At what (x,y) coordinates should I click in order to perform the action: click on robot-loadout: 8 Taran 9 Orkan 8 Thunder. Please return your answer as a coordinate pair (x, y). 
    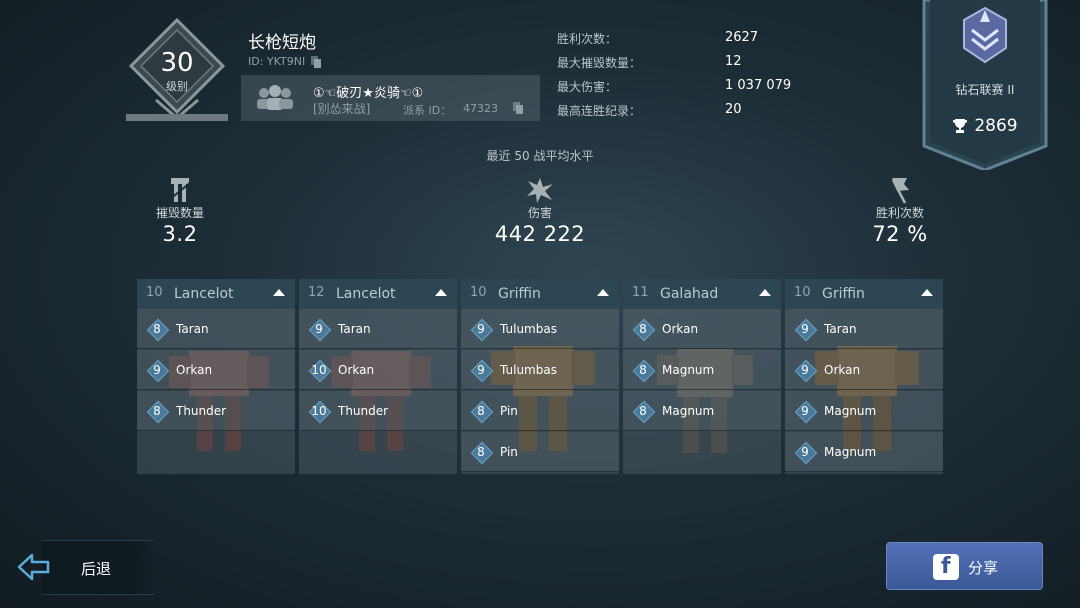
    Looking at the image, I should click on (216, 391).